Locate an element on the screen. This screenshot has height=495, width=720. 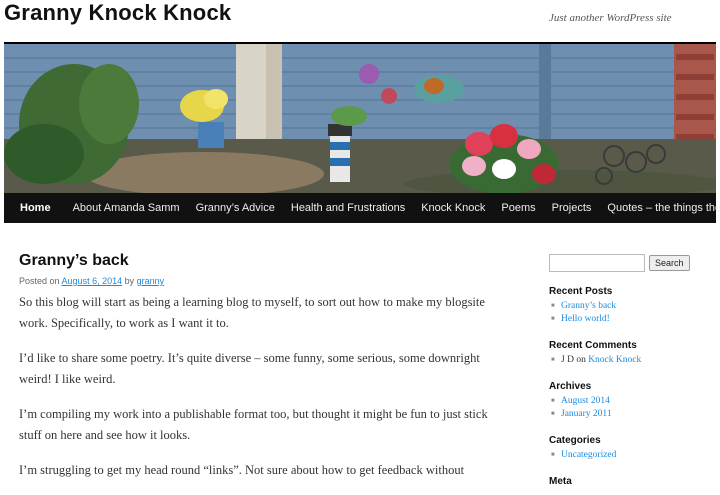
list-item: Granny’s back is located at coordinates (634, 306).